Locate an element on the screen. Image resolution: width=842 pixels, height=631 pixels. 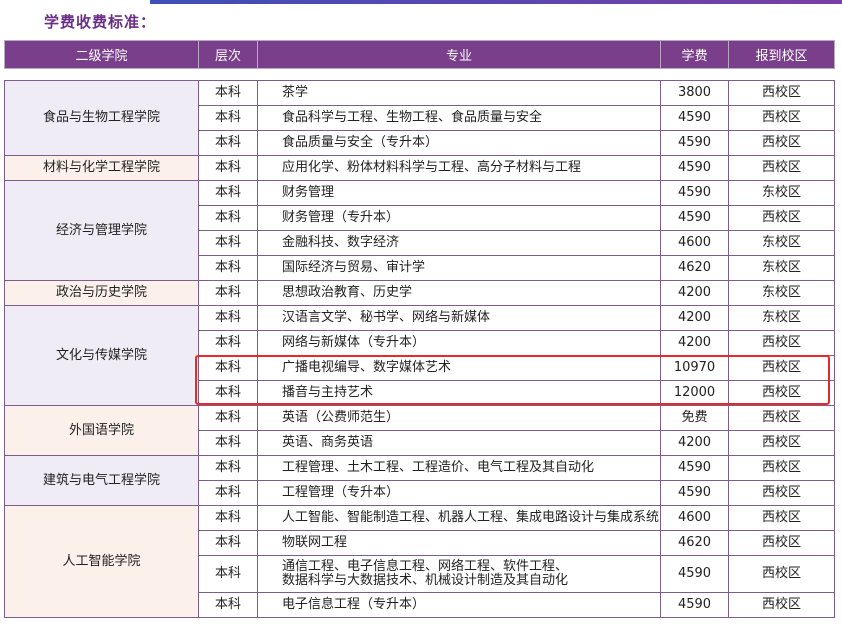
college-cell: 外国语学院 is located at coordinates (101, 430).